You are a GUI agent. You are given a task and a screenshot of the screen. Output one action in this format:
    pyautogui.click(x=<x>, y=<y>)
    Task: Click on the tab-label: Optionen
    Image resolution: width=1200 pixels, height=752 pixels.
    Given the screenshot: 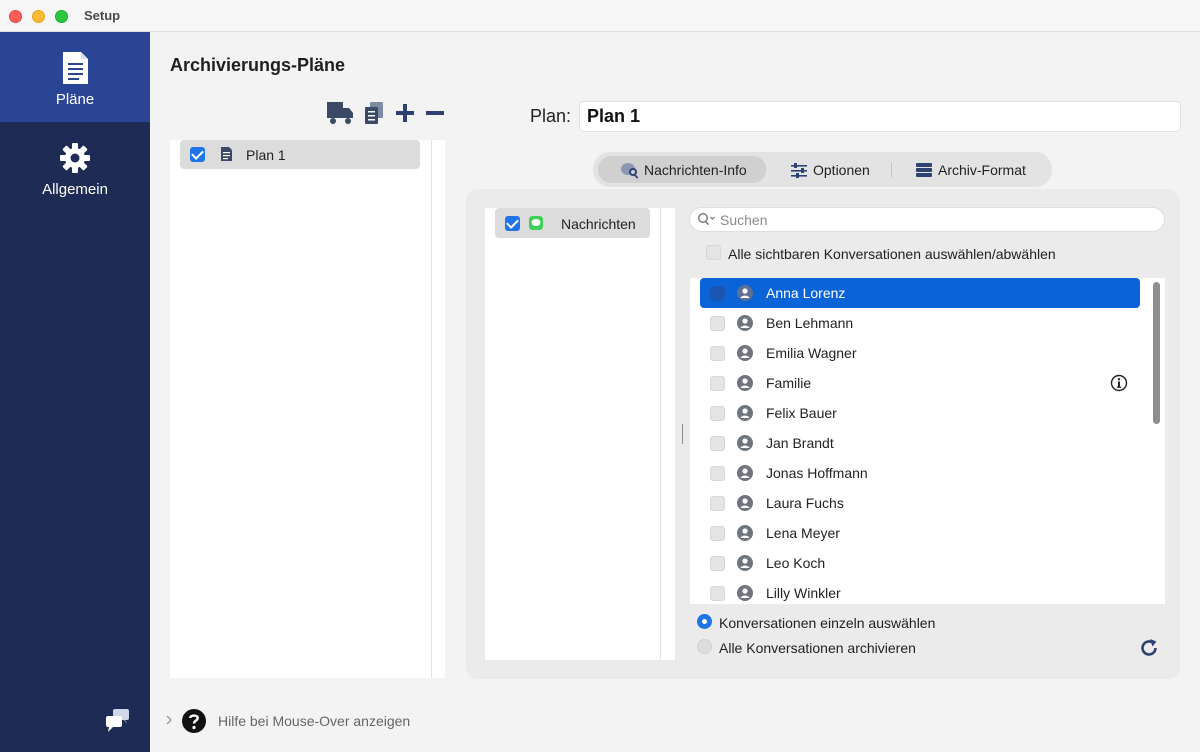 What is the action you would take?
    pyautogui.click(x=841, y=170)
    